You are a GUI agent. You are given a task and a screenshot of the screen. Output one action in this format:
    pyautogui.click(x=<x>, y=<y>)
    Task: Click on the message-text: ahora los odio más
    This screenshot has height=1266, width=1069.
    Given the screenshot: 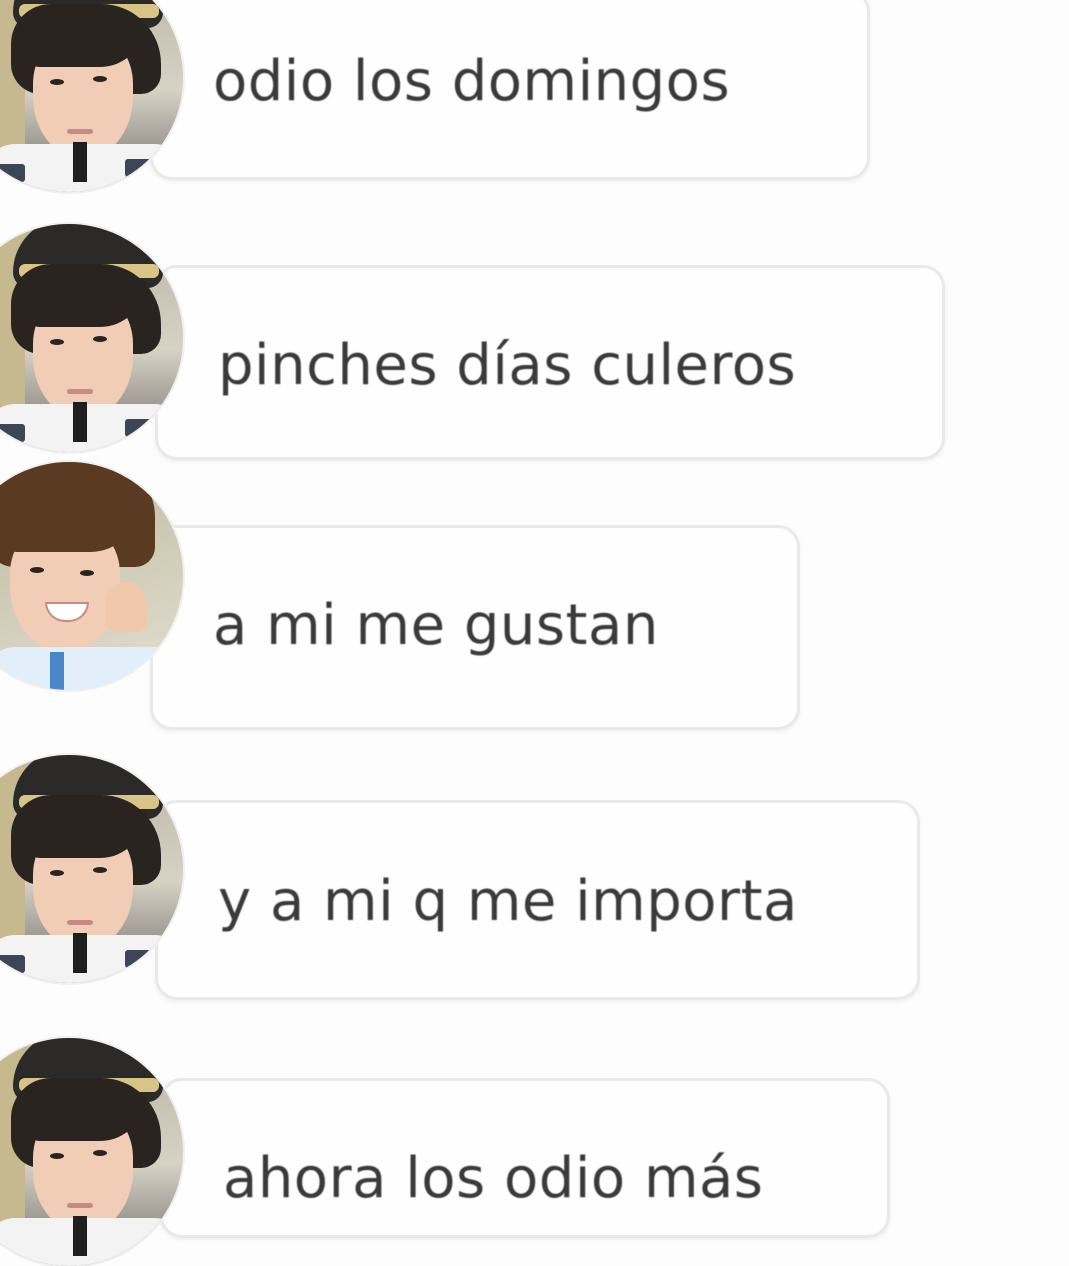 What is the action you would take?
    pyautogui.click(x=493, y=1178)
    